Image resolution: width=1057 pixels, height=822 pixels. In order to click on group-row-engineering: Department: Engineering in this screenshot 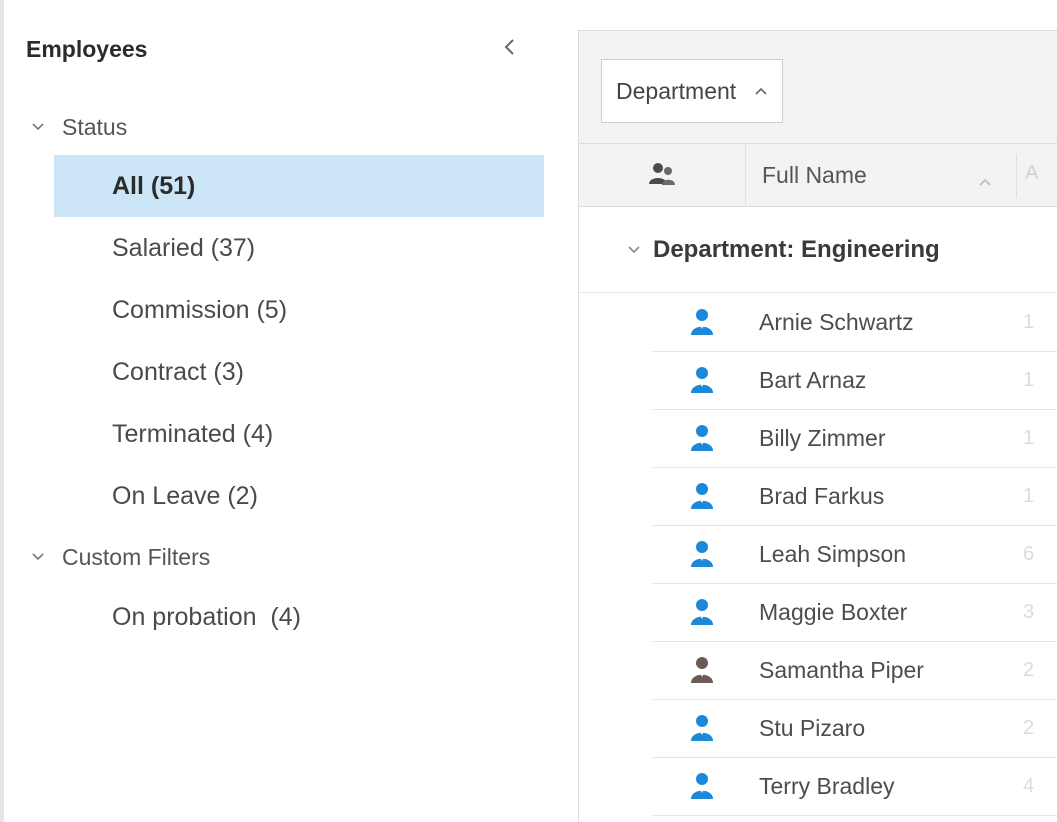, I will do `click(818, 250)`.